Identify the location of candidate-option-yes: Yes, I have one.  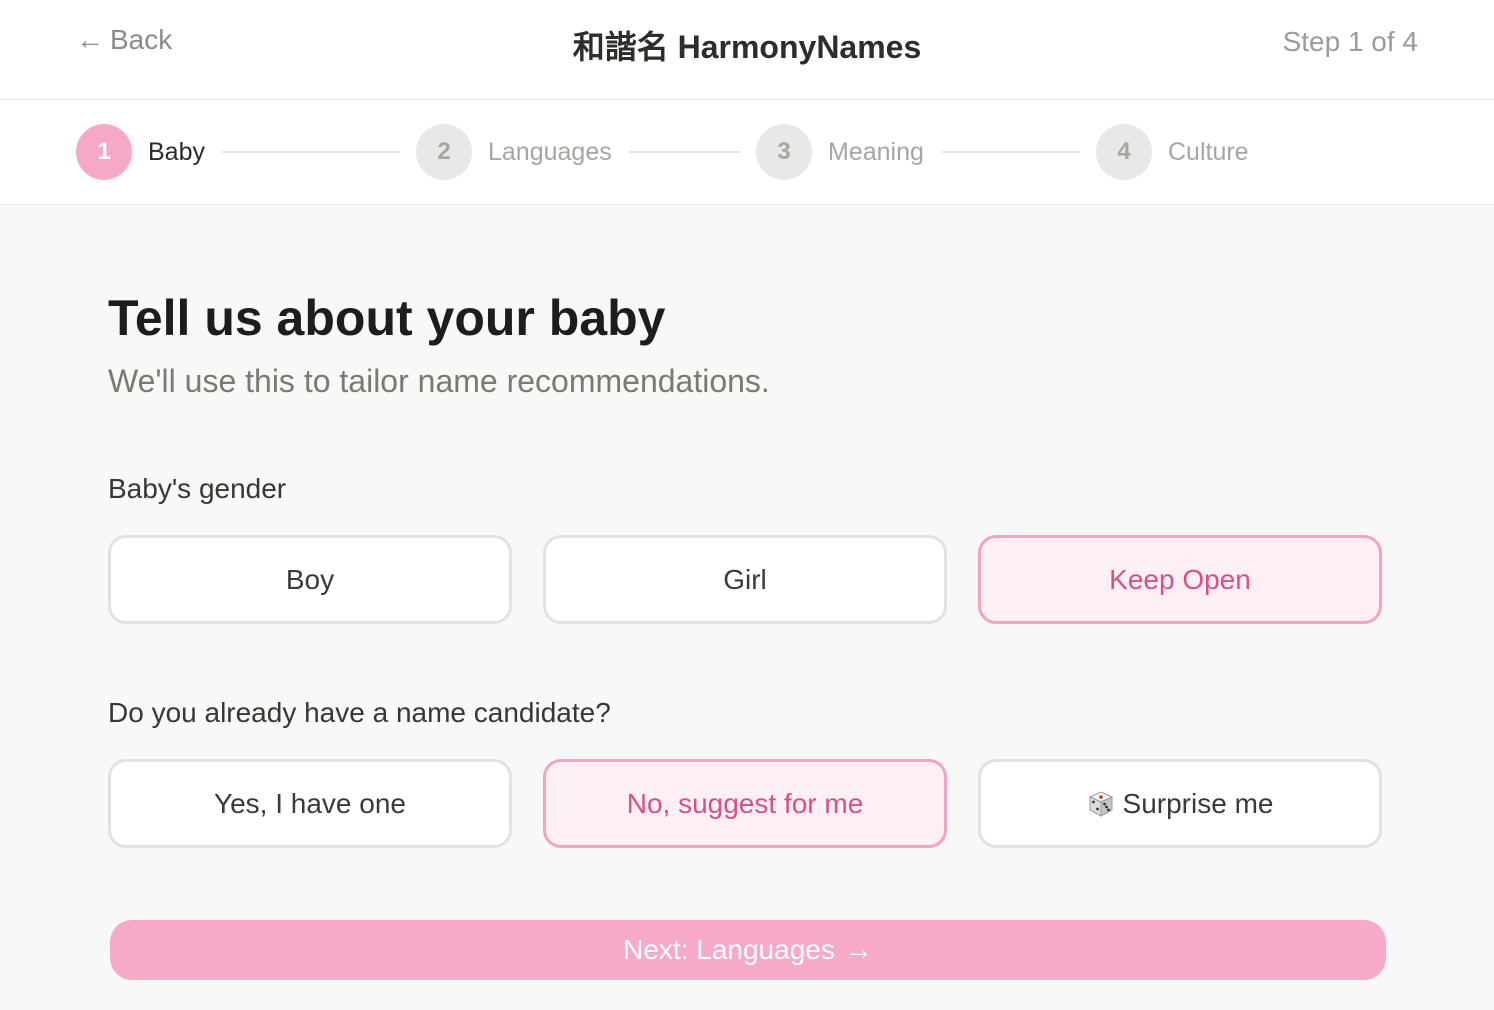
(310, 803).